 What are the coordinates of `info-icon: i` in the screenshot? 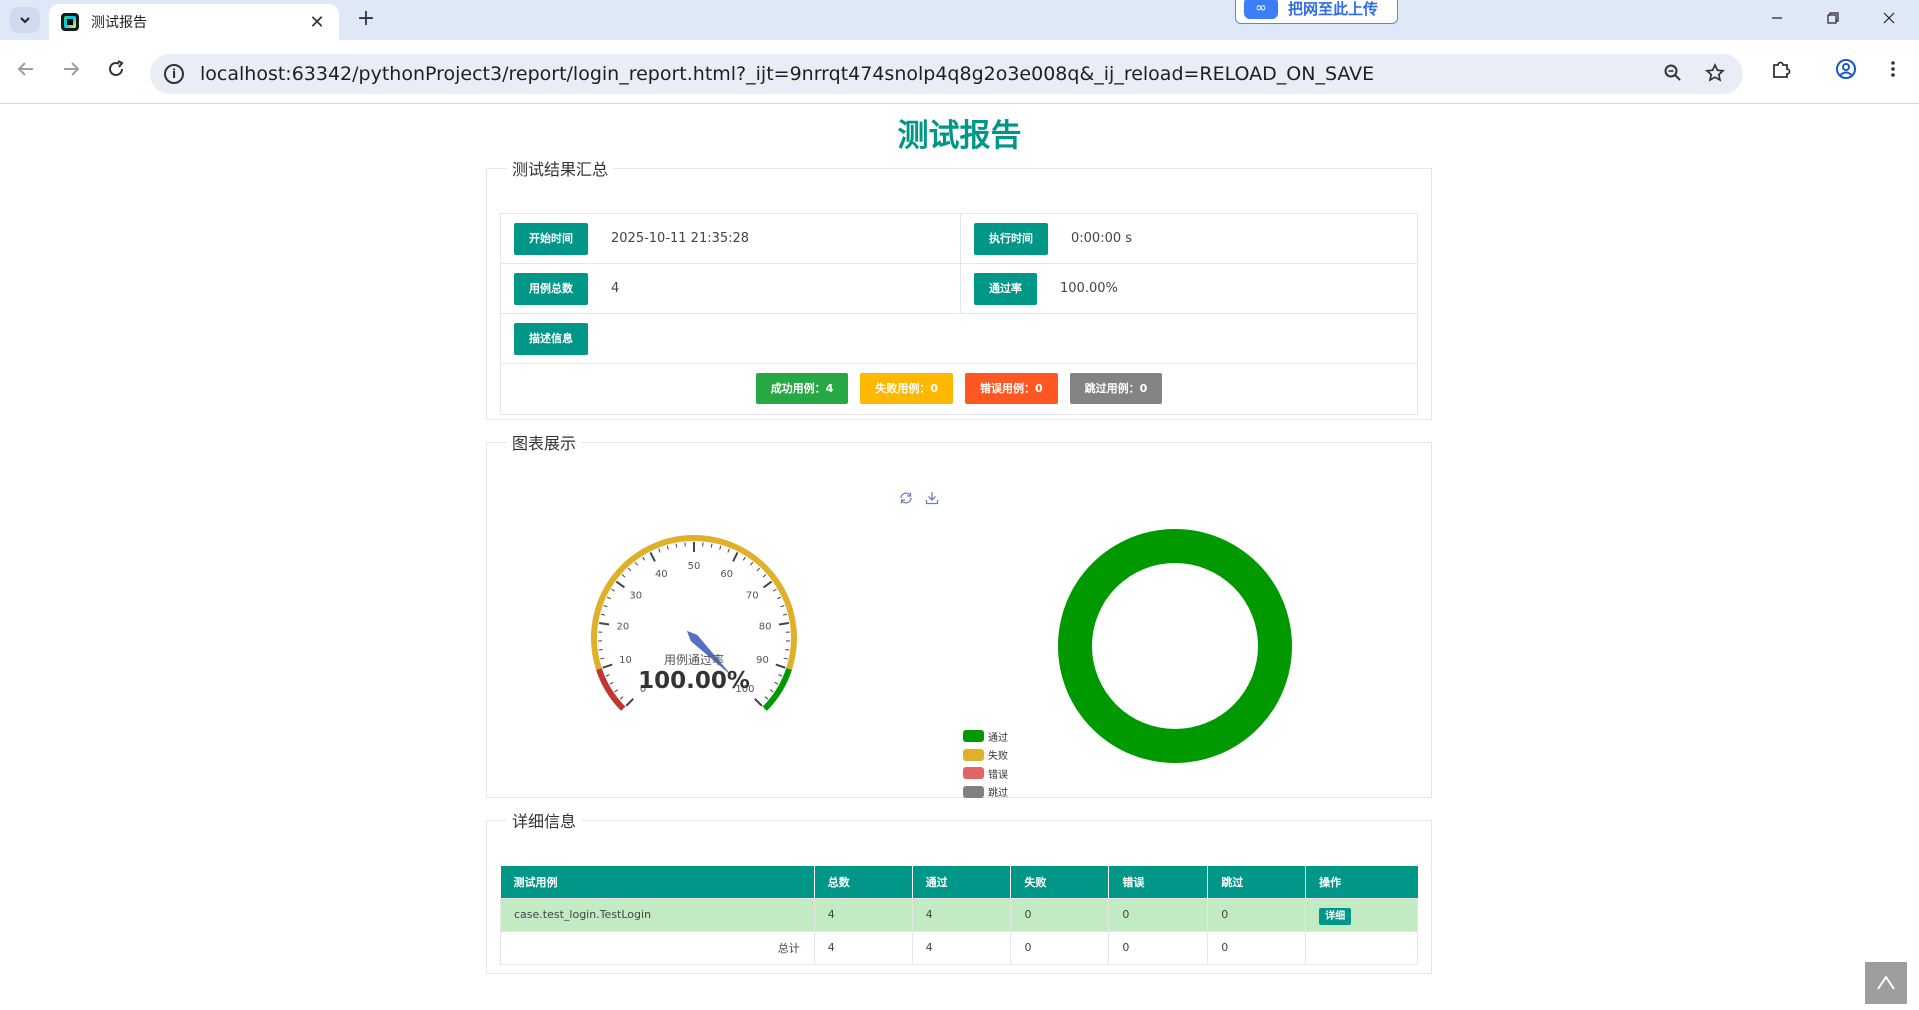 It's located at (174, 74).